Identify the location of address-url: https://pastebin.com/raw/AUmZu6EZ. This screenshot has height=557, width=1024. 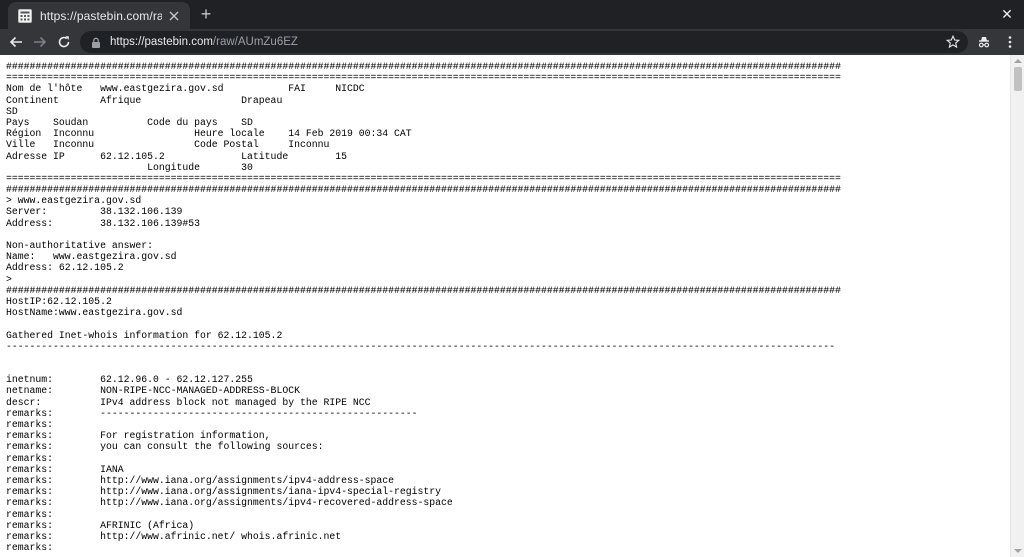
(204, 42).